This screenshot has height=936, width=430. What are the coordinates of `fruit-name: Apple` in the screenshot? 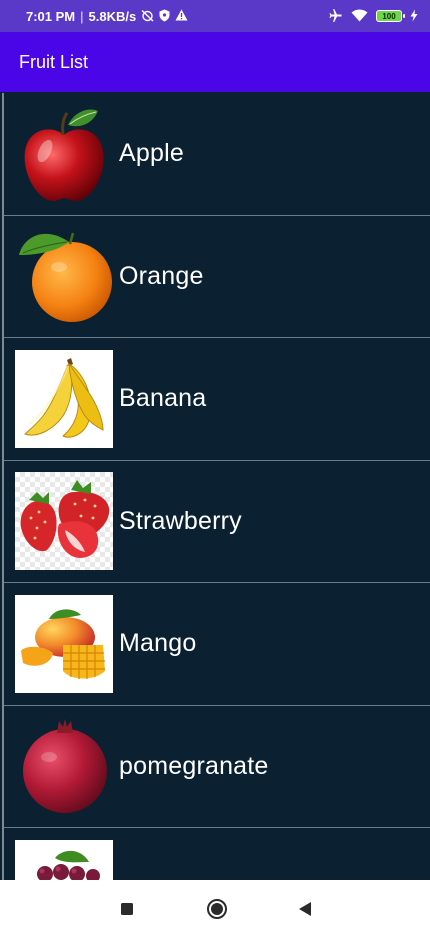 It's located at (151, 153).